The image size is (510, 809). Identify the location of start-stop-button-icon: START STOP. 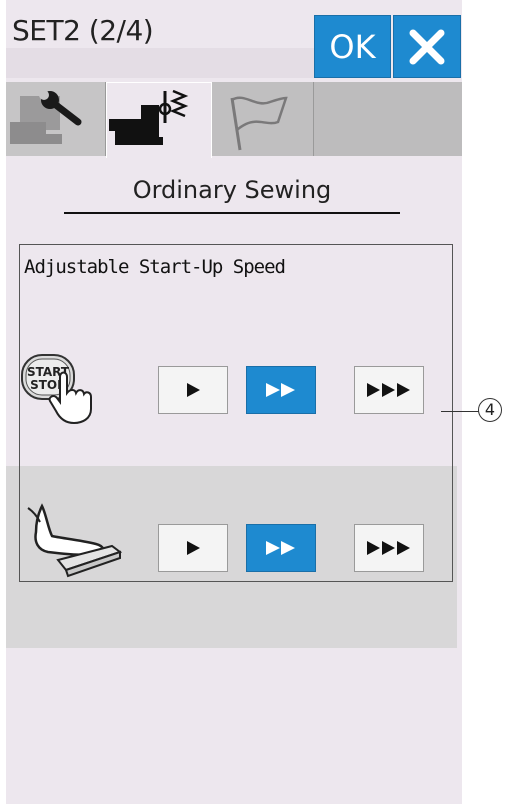
(56, 389).